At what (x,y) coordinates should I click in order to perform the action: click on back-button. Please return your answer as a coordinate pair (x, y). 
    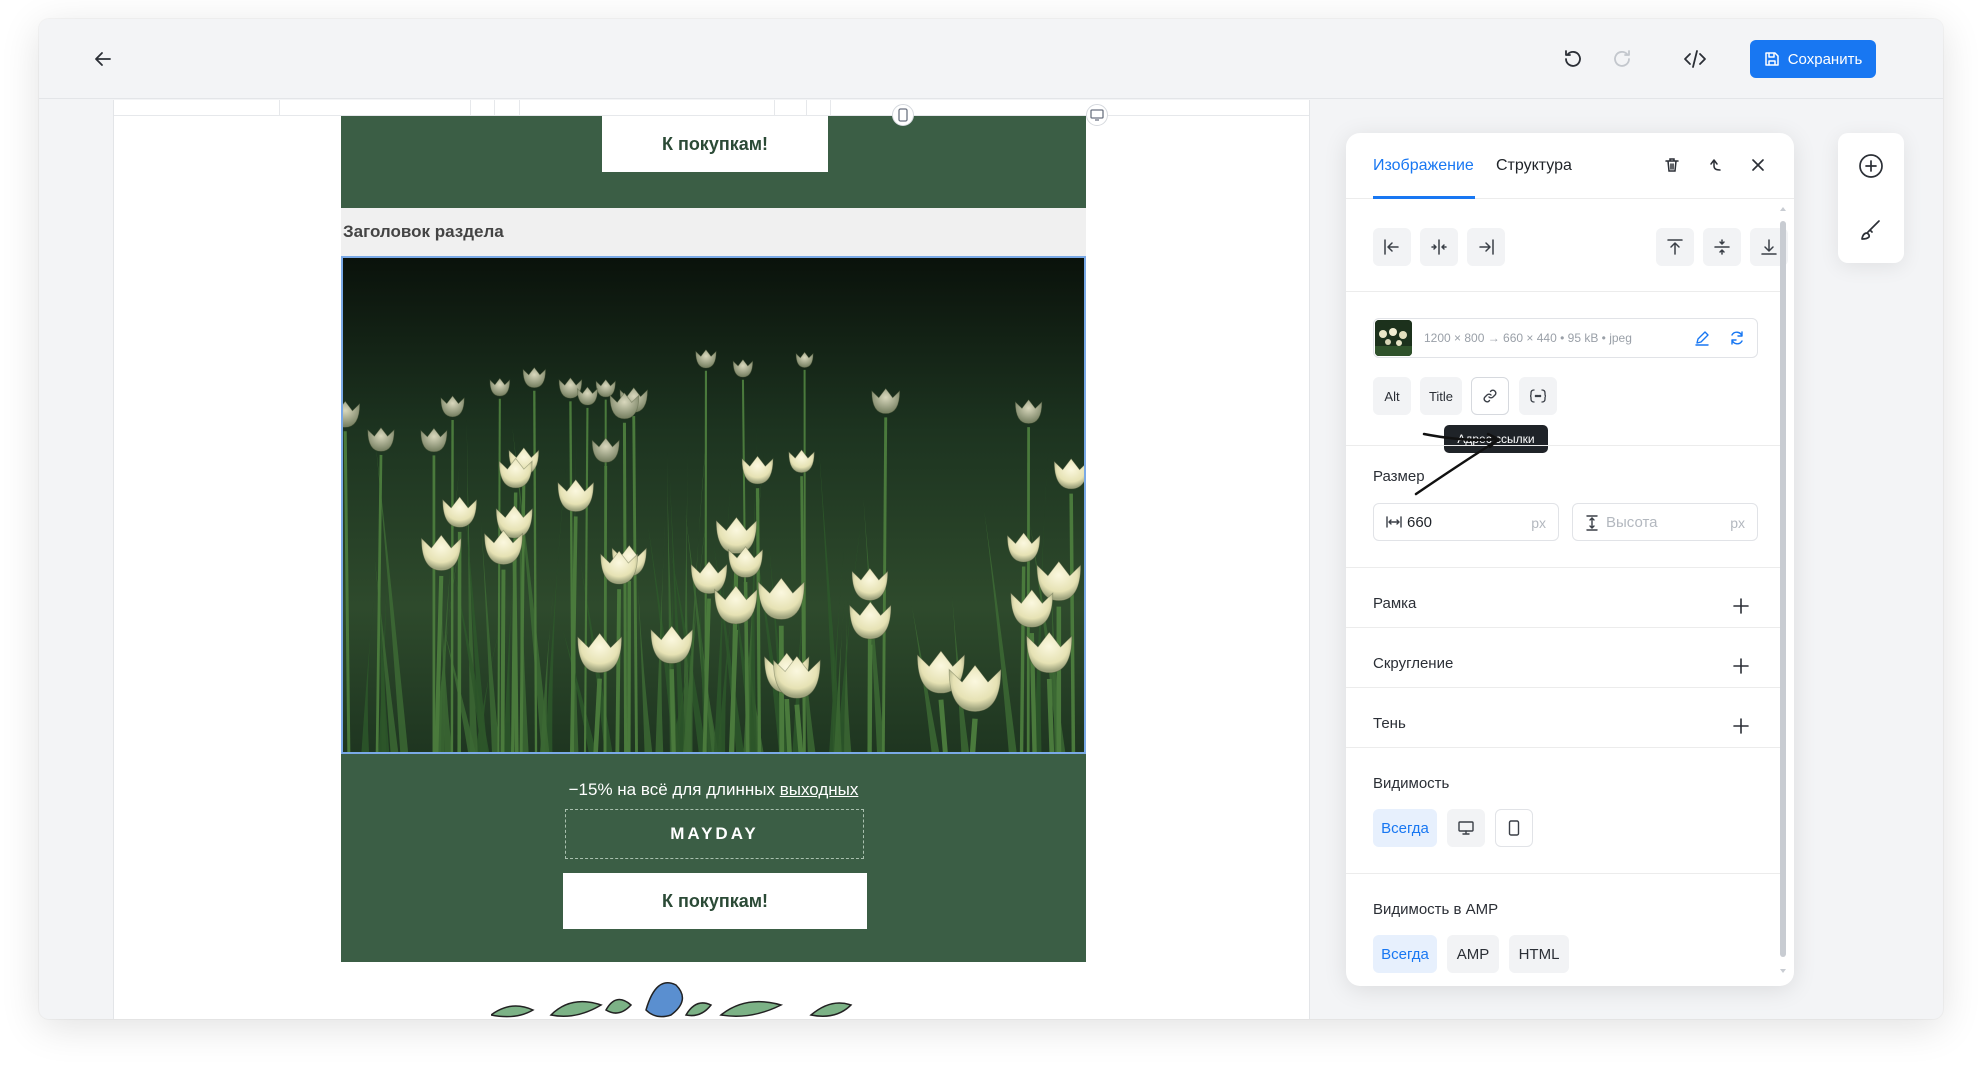
    Looking at the image, I should click on (103, 59).